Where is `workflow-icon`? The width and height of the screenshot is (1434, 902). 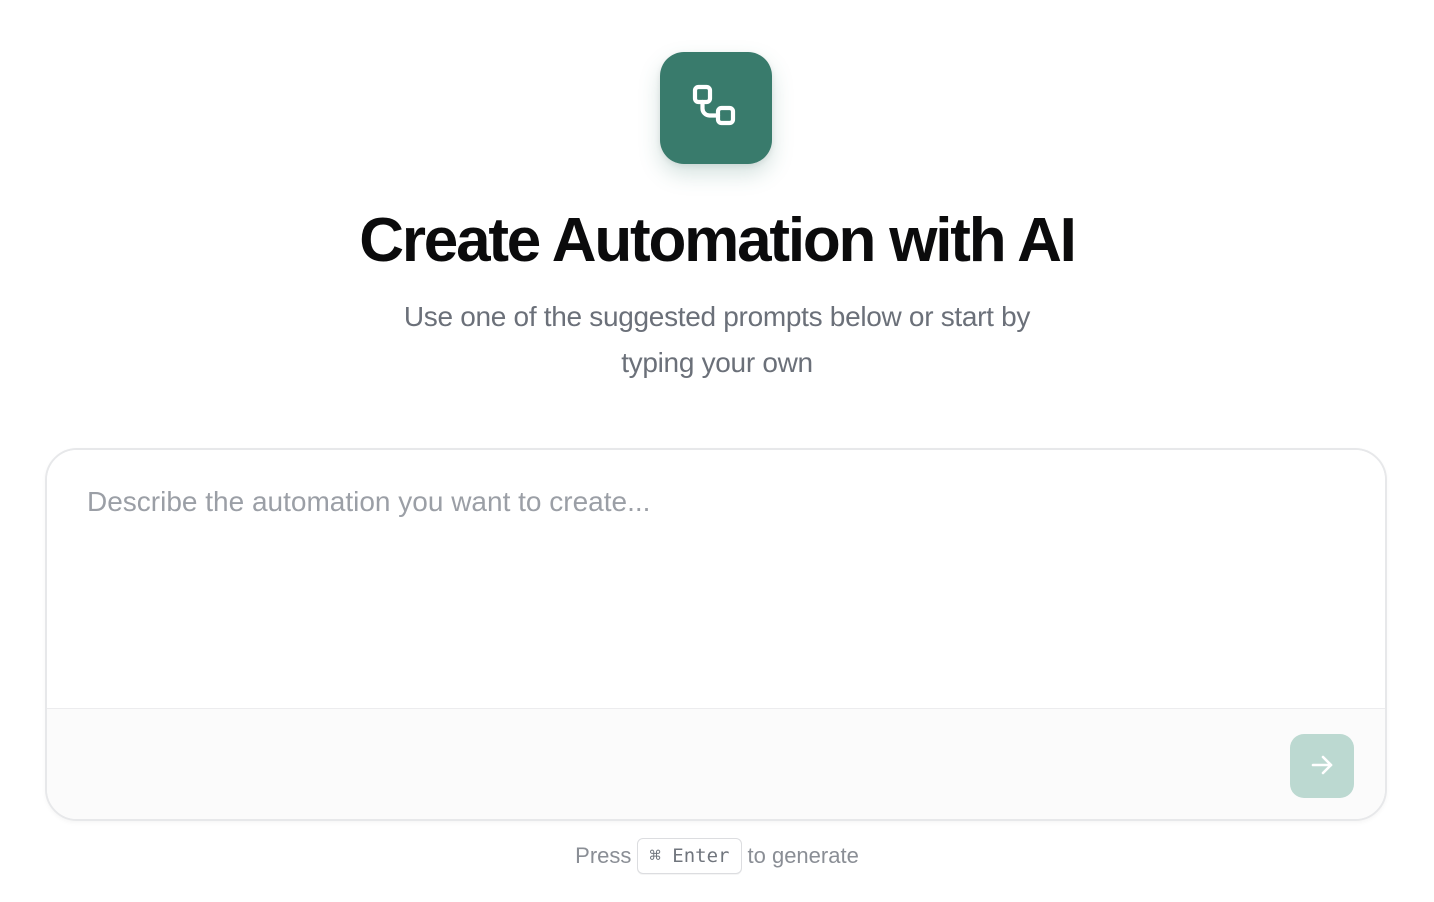
workflow-icon is located at coordinates (716, 108).